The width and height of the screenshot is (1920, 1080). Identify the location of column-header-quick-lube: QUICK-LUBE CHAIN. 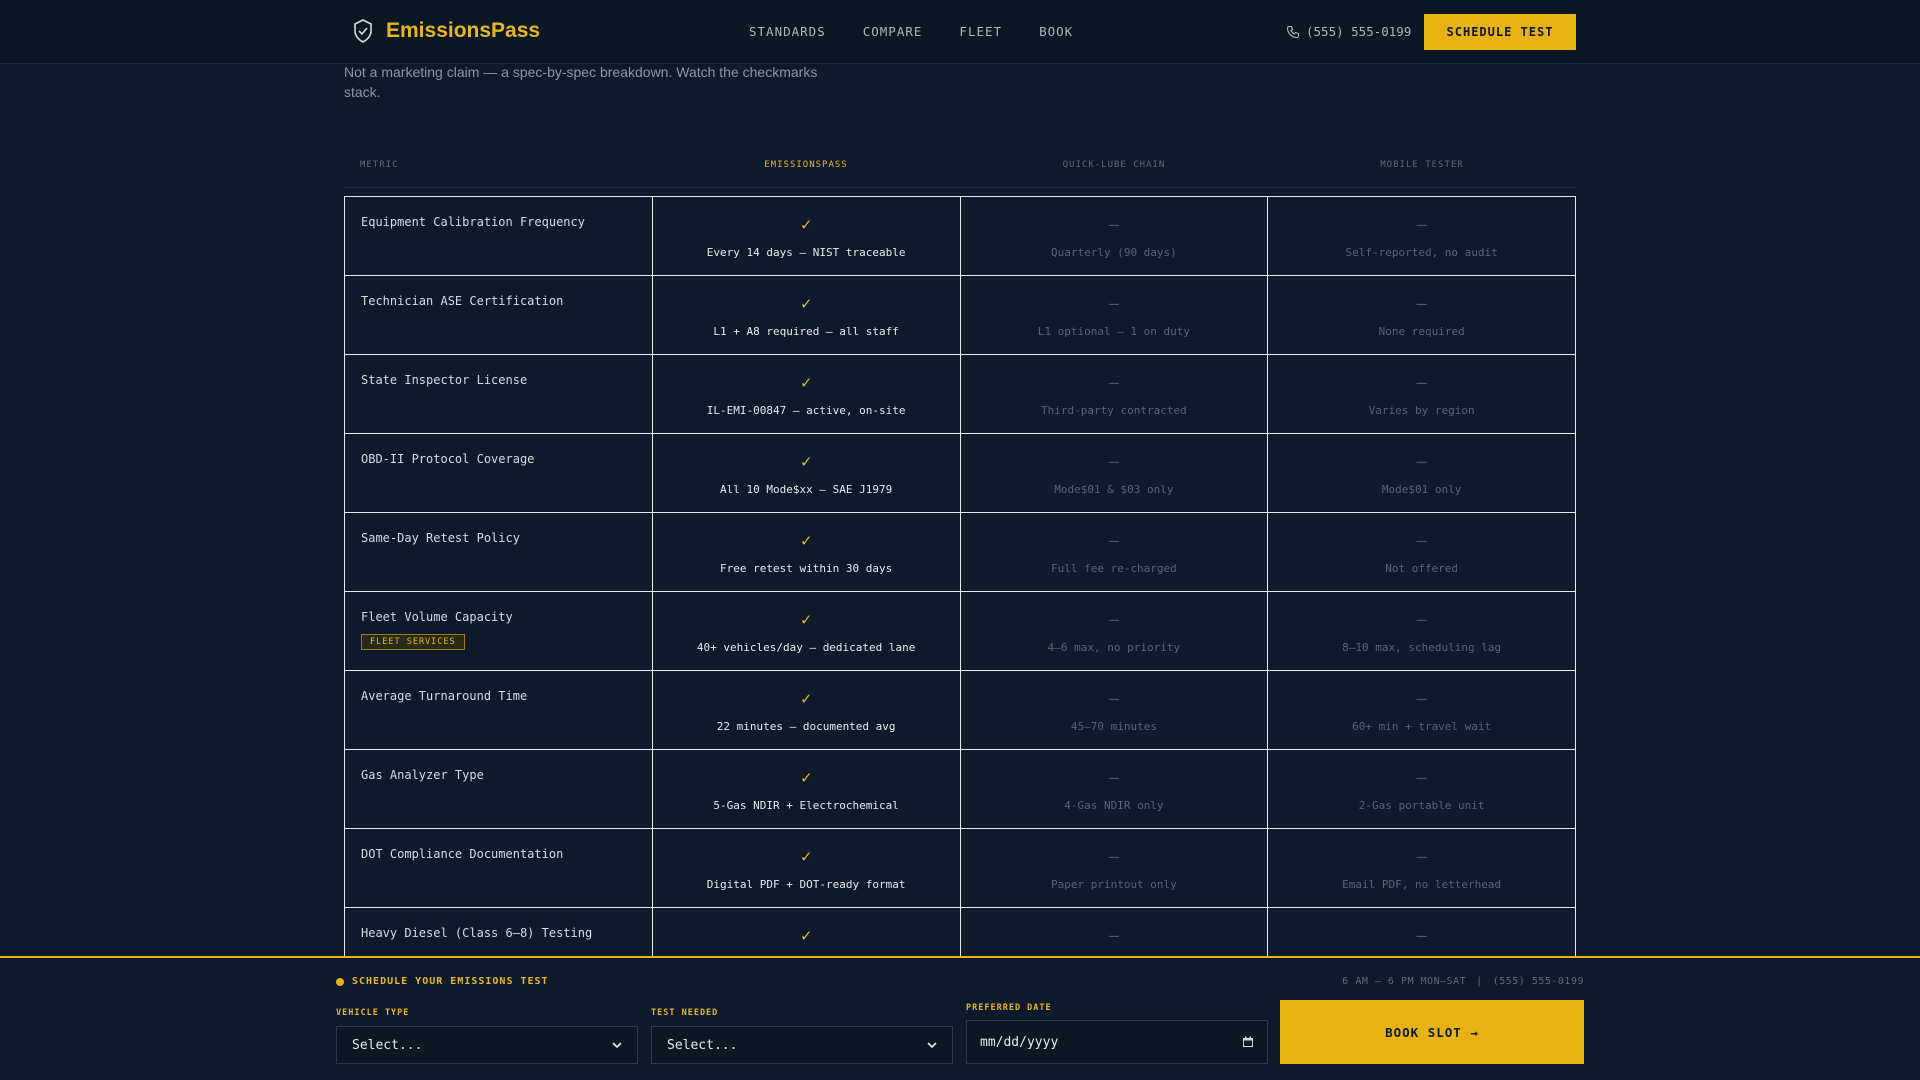
(1114, 165).